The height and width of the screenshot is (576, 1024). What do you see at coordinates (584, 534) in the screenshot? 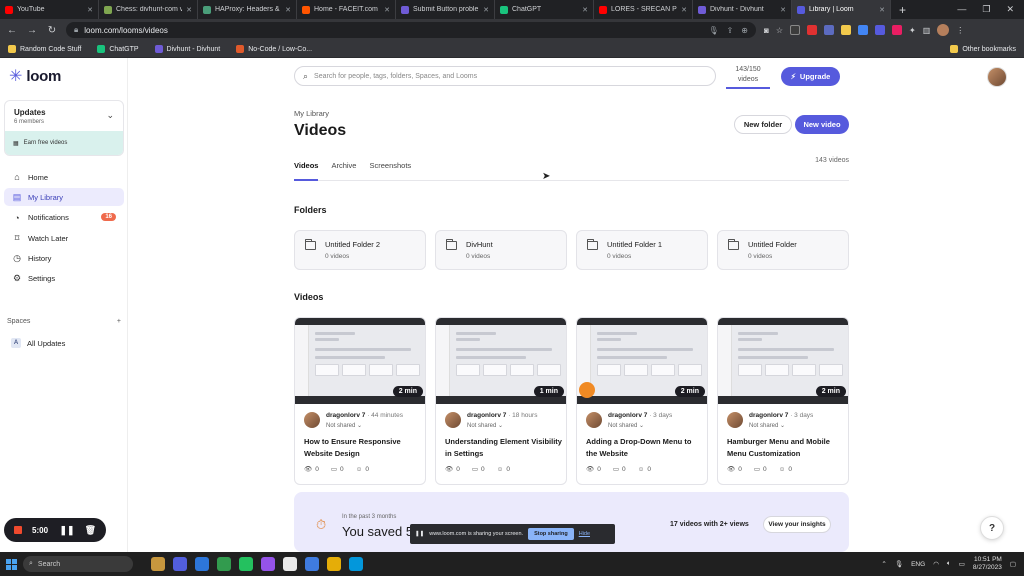
I see `hide-button: Hide` at bounding box center [584, 534].